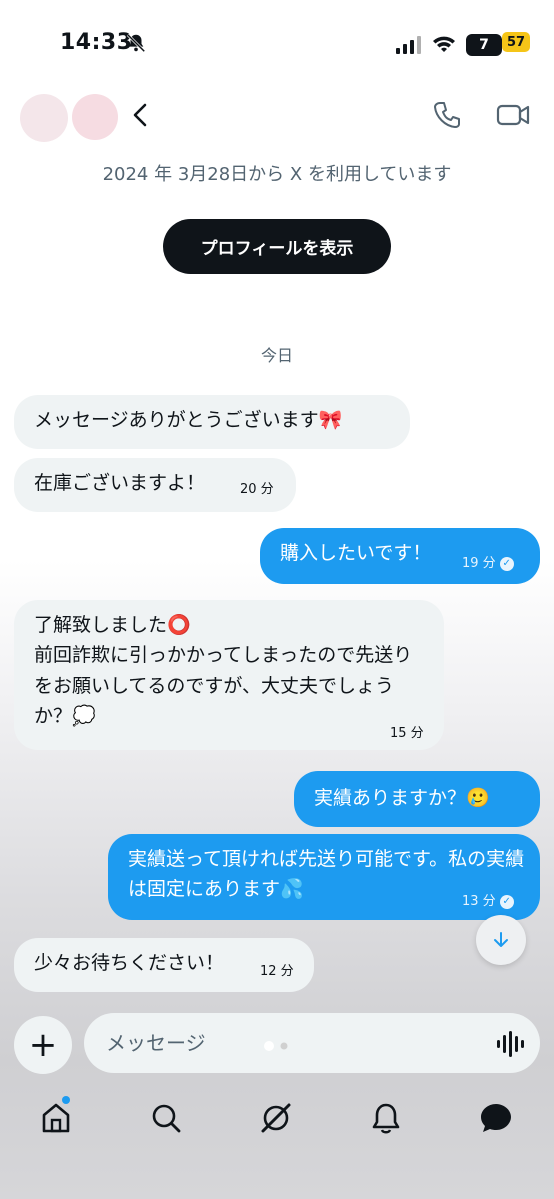 Image resolution: width=554 pixels, height=1199 pixels. I want to click on battery-indicator: 57, so click(516, 42).